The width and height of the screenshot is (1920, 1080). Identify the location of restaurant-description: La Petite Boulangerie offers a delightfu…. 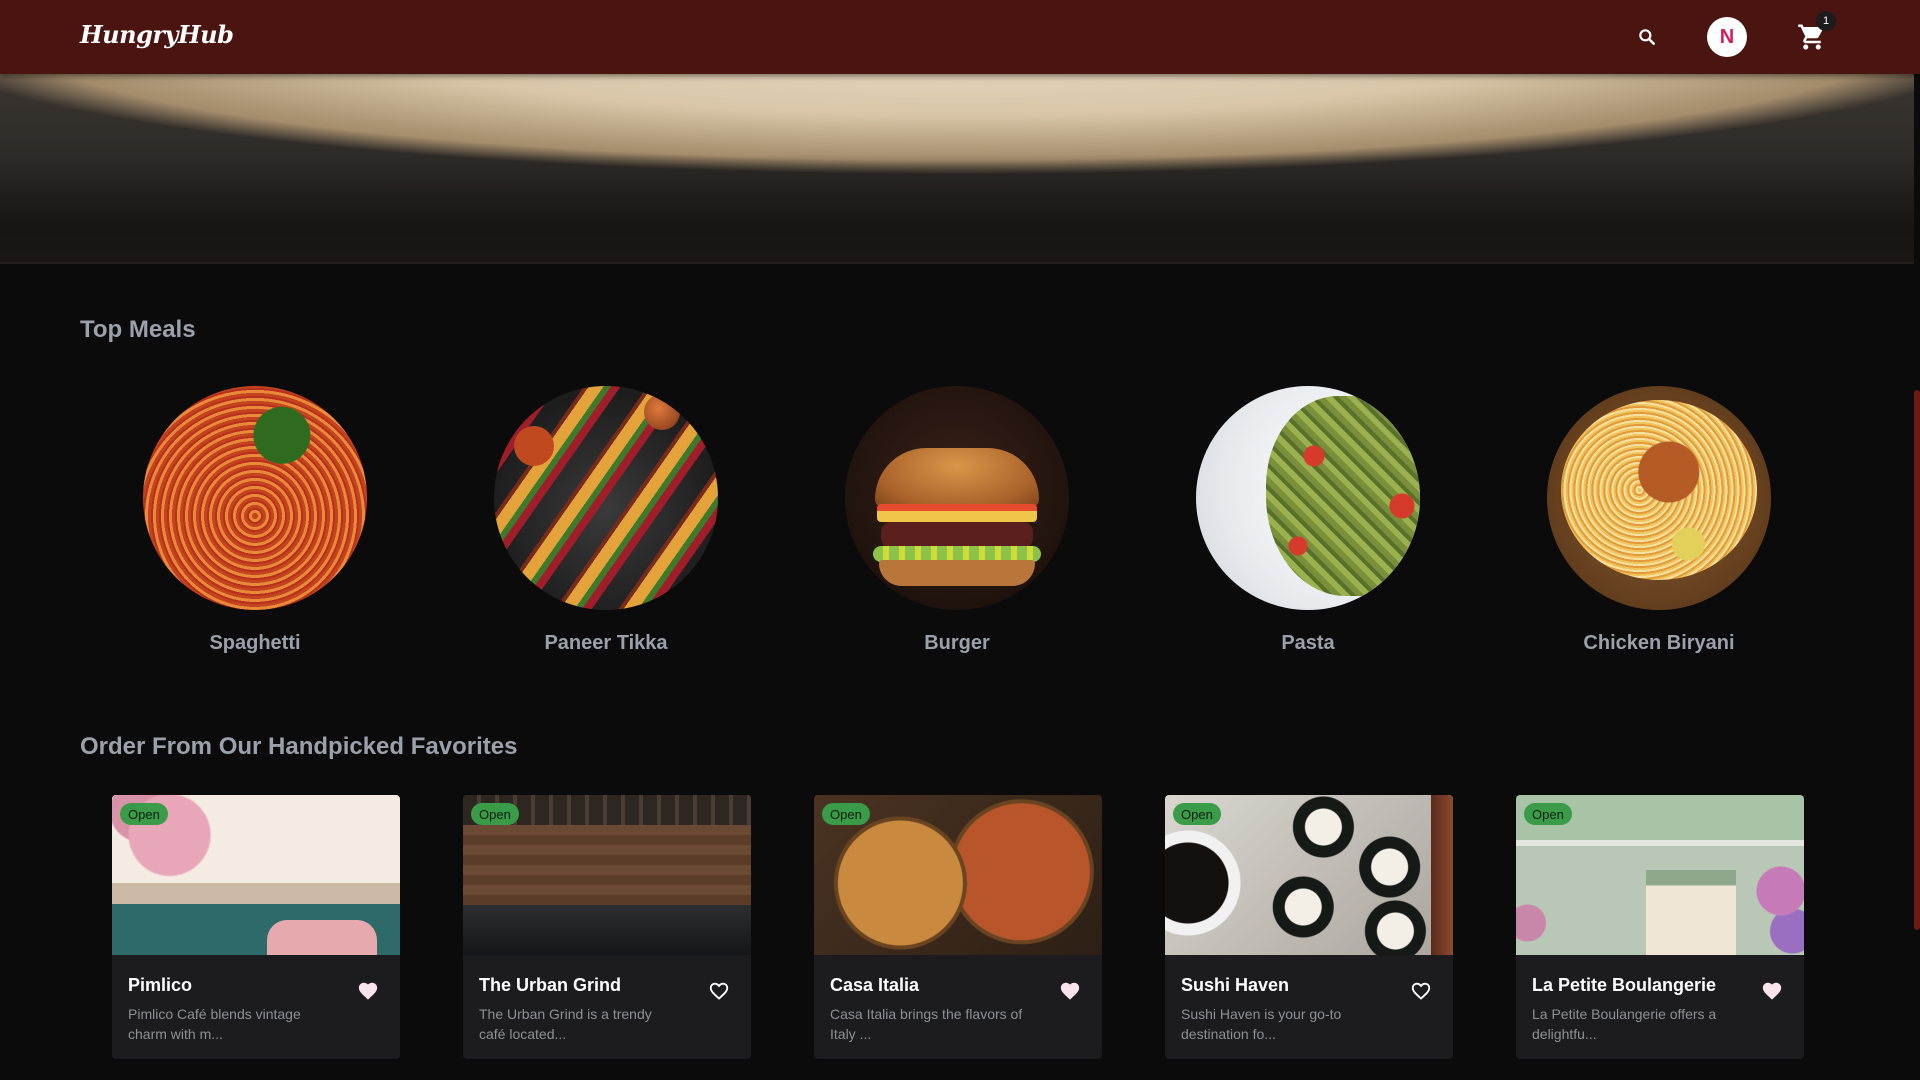
(1624, 1024).